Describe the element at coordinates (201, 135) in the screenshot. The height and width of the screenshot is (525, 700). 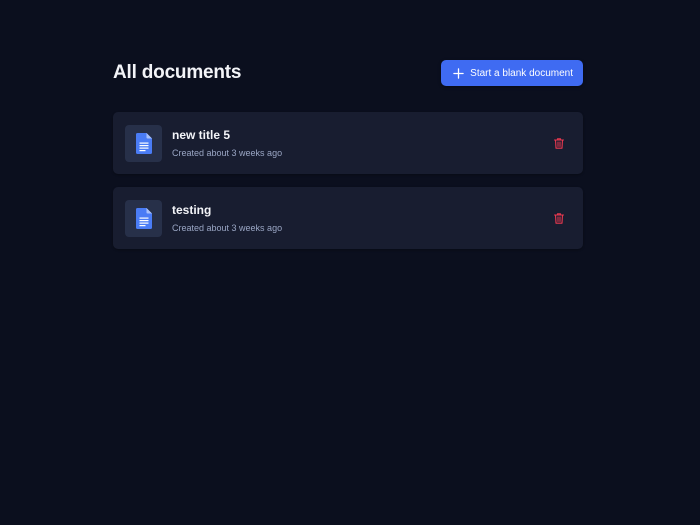
I see `document-title: new title 5` at that location.